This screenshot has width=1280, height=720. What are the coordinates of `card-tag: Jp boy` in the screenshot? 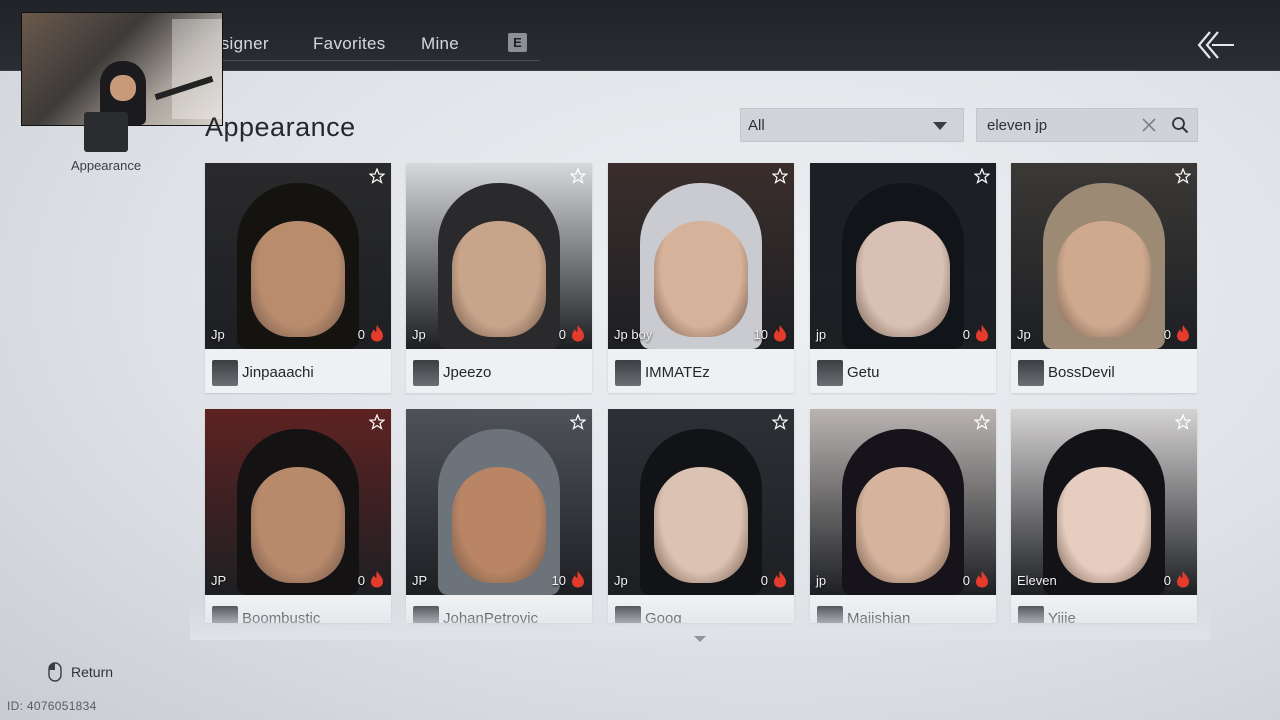 It's located at (633, 334).